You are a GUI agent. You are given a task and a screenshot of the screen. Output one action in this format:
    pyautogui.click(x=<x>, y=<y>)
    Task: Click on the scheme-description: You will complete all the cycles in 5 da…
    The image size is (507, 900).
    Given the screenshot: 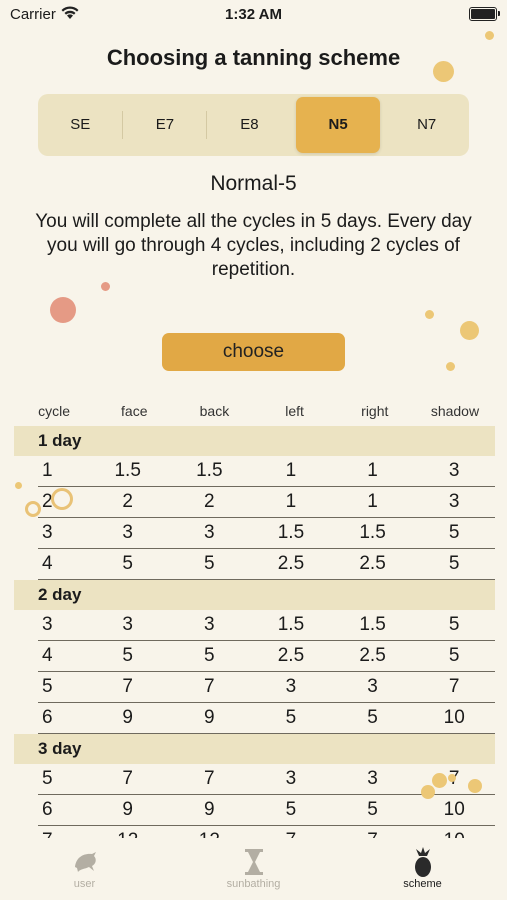 What is the action you would take?
    pyautogui.click(x=253, y=245)
    